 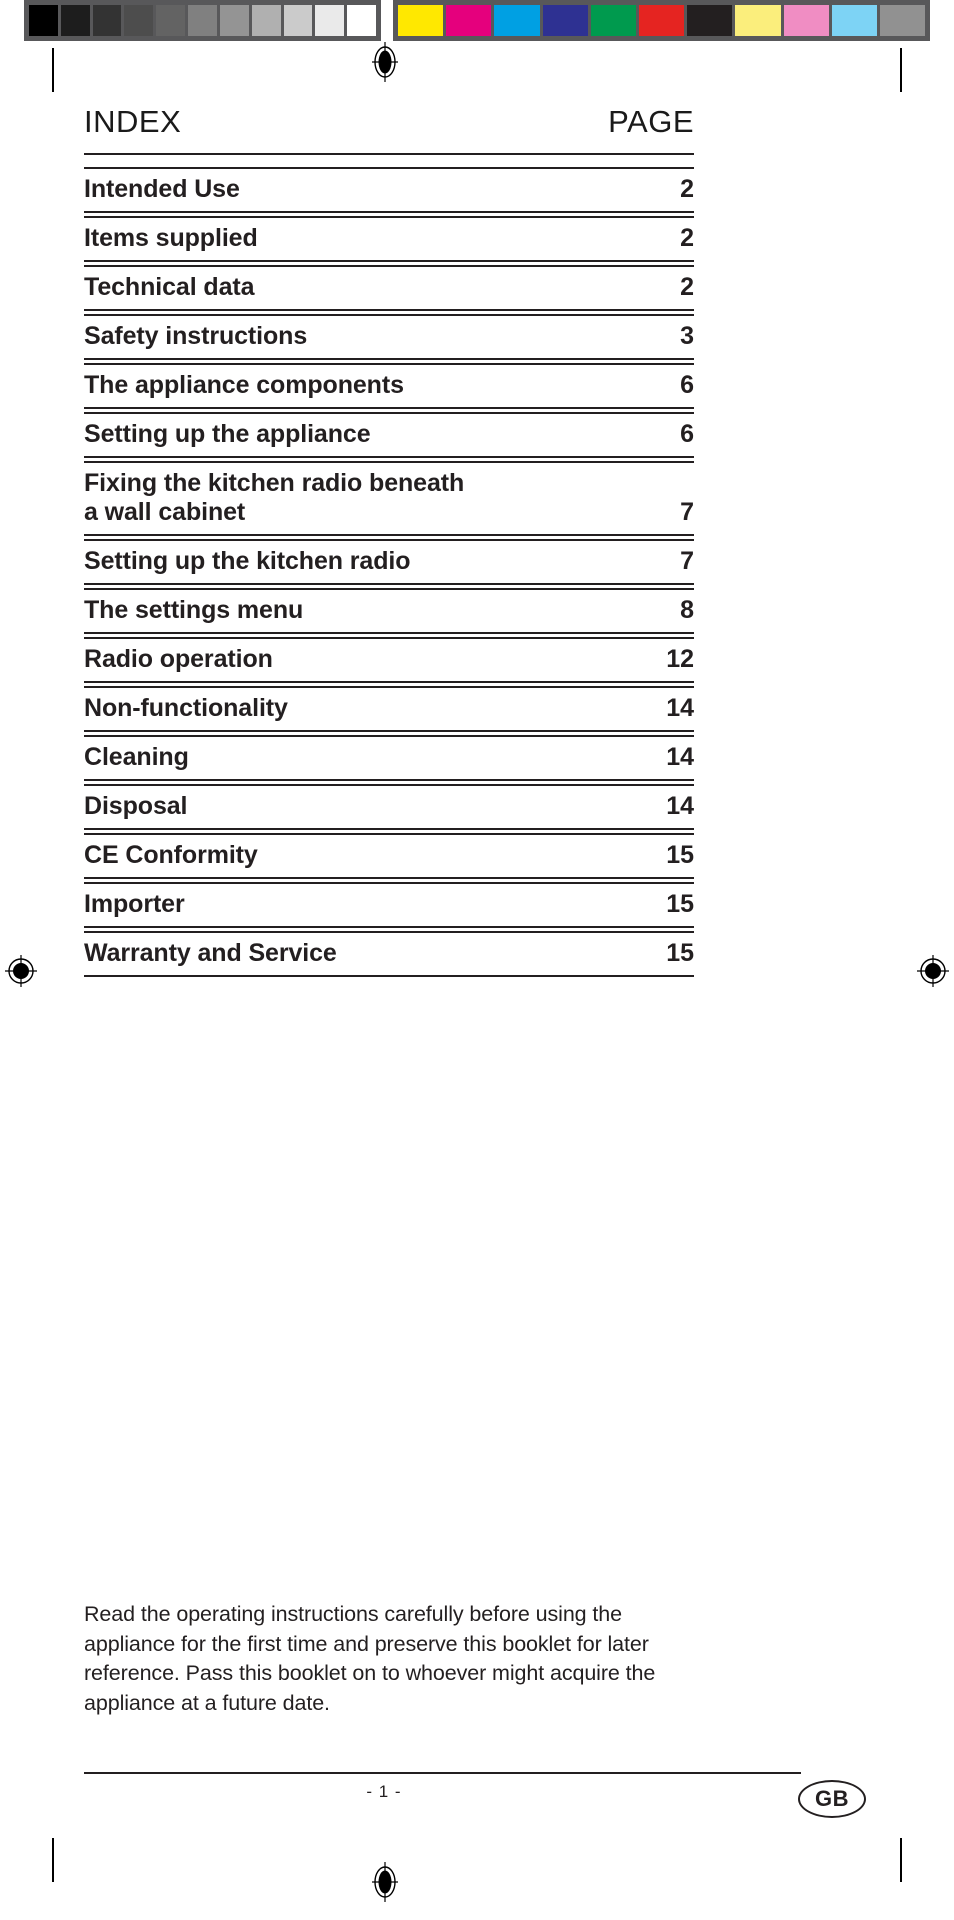 What do you see at coordinates (687, 336) in the screenshot?
I see `toc-entry-page: 3` at bounding box center [687, 336].